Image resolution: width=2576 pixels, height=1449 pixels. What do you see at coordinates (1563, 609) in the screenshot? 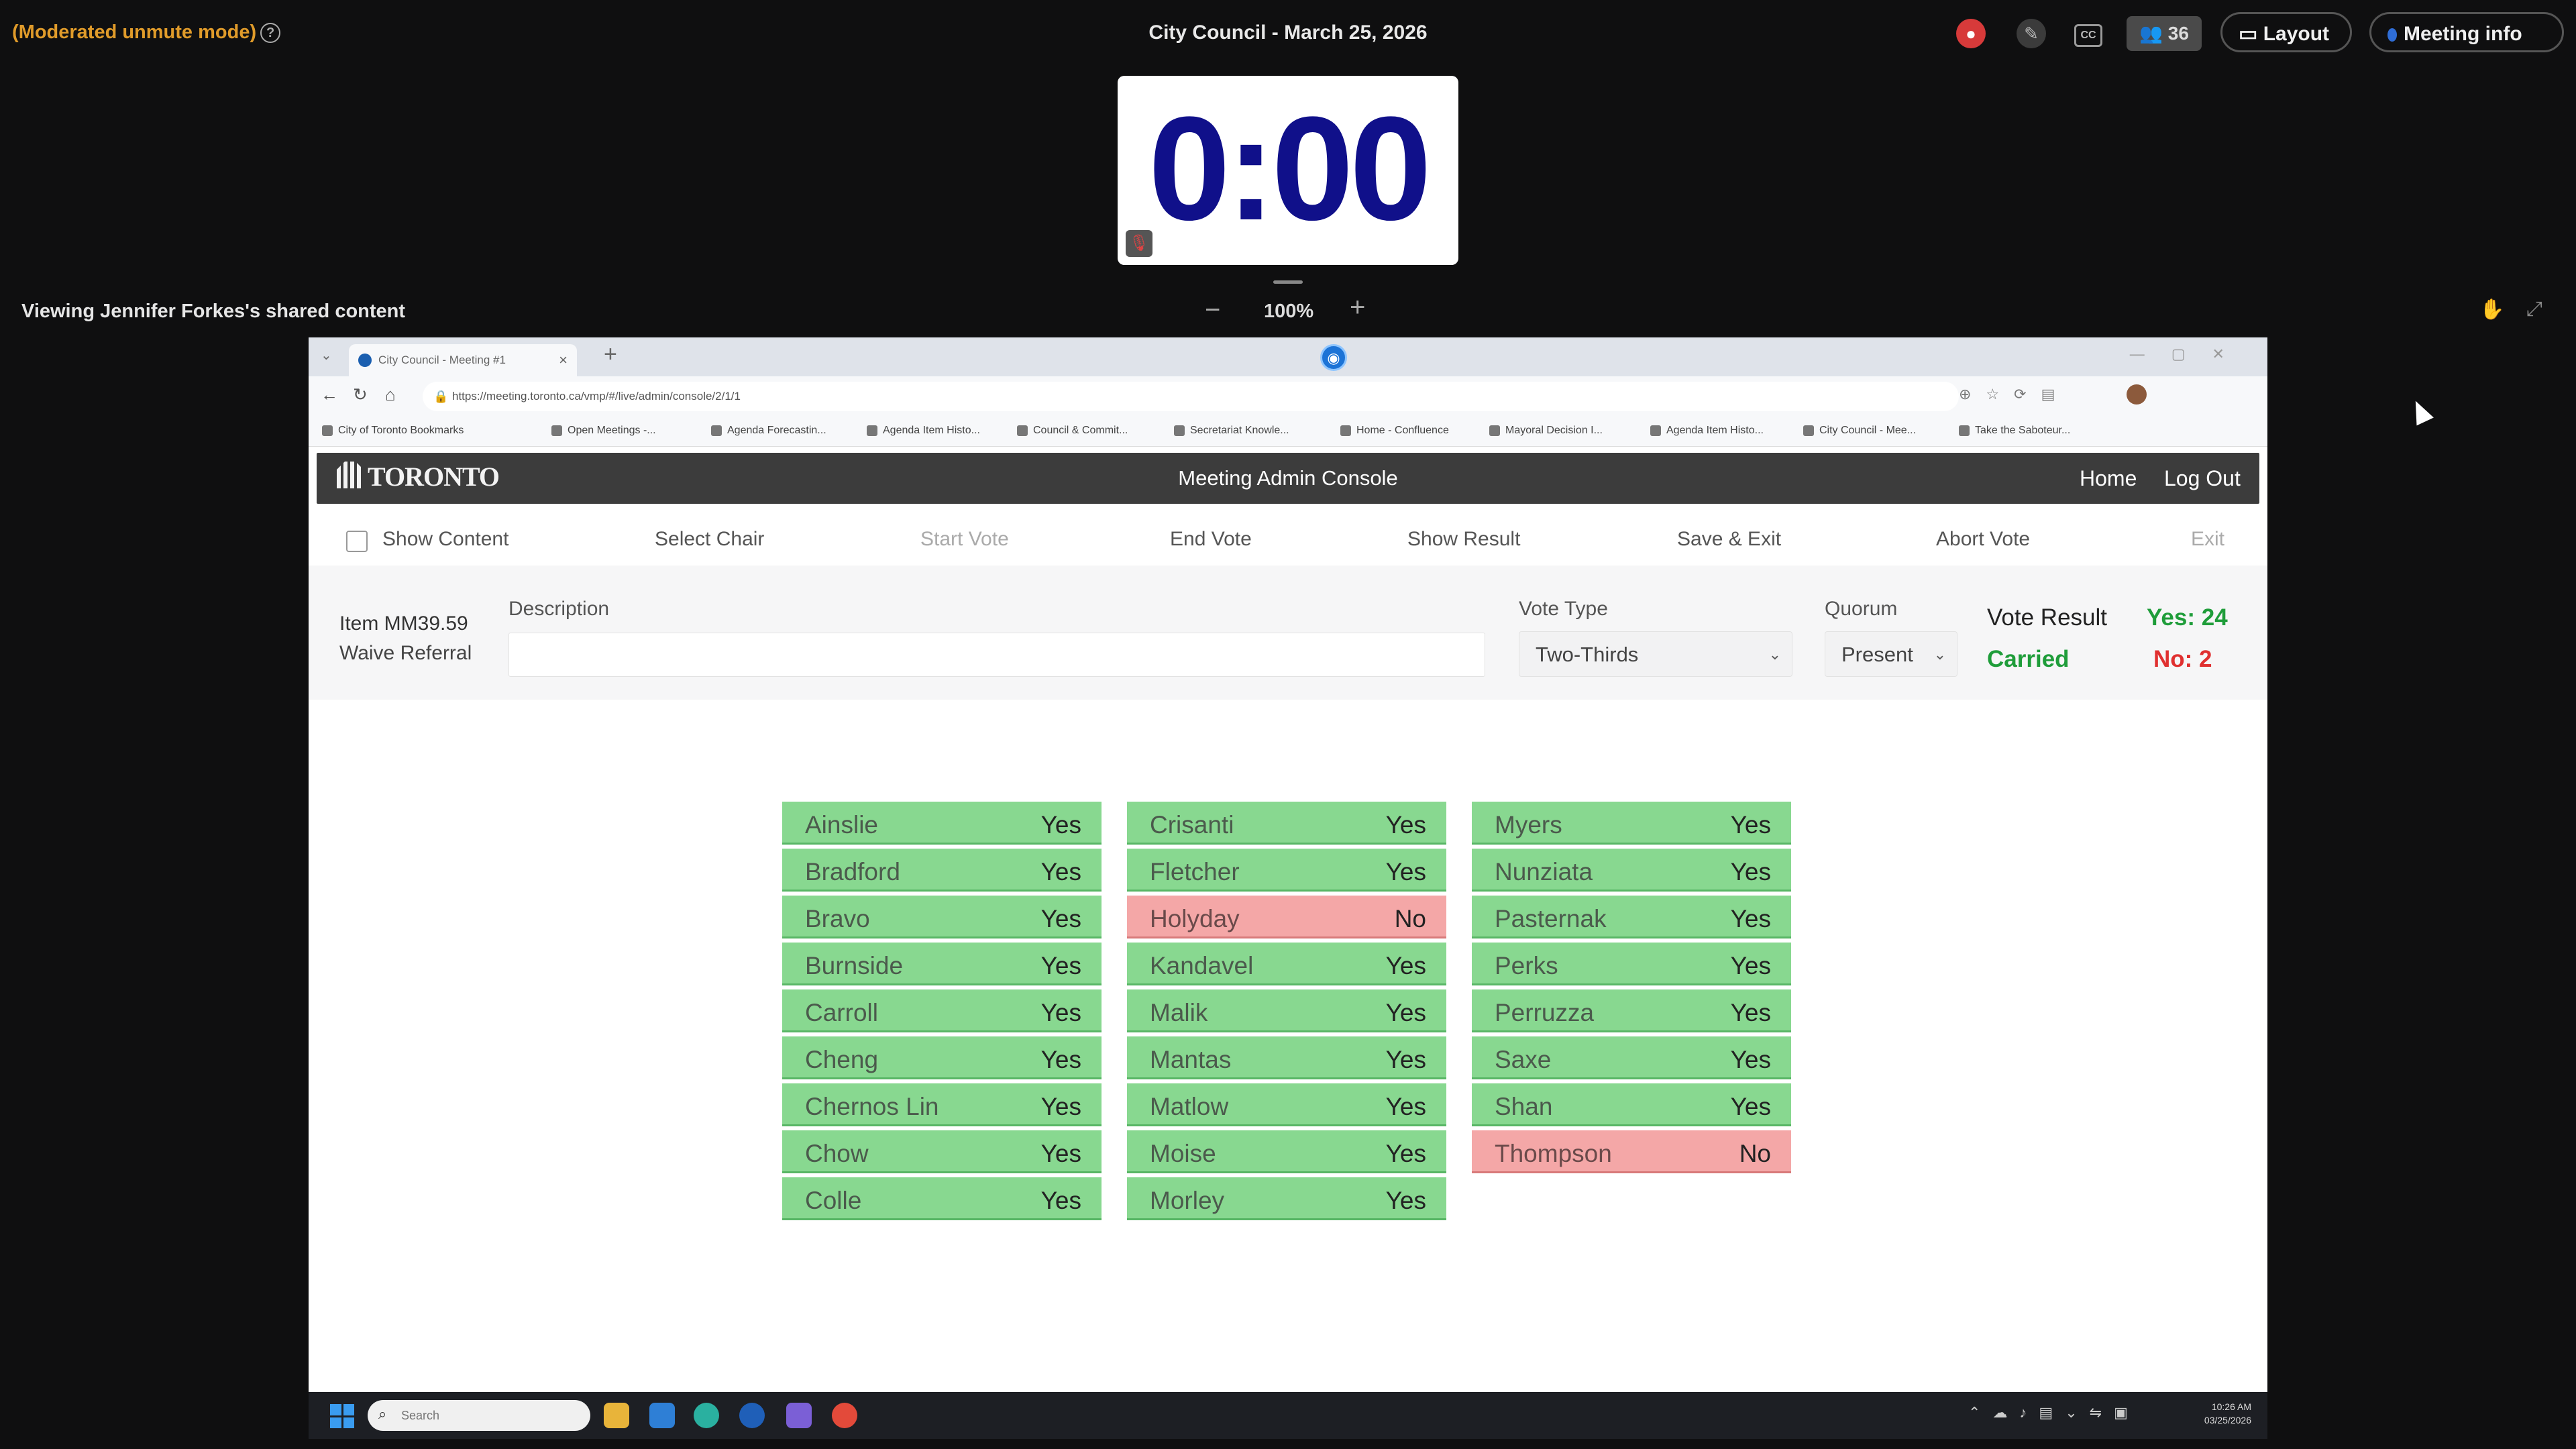
I see `vote-type-label: Vote Type` at bounding box center [1563, 609].